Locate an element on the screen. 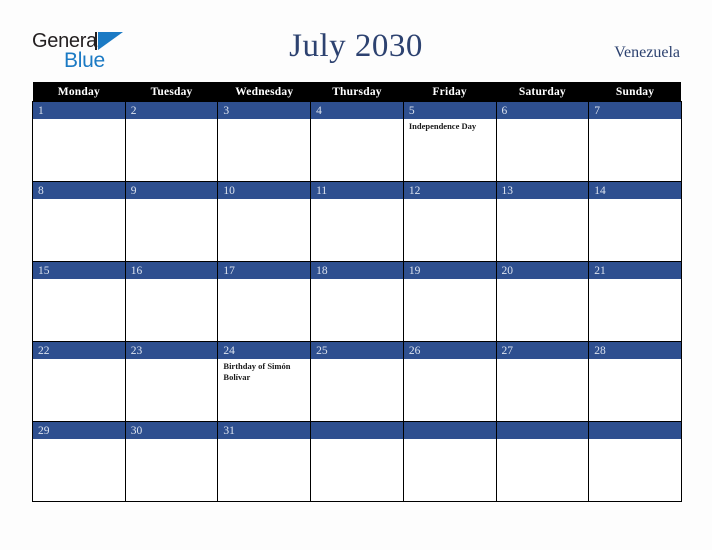  day-cell: Birthday of Simón Bolívar is located at coordinates (264, 390).